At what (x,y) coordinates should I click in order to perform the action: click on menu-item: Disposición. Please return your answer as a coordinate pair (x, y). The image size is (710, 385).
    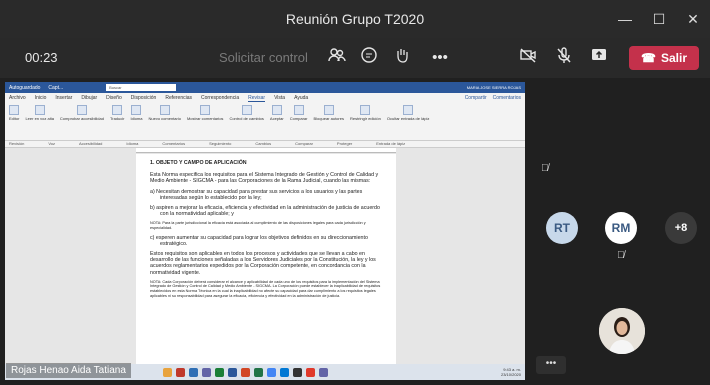
    Looking at the image, I should click on (144, 98).